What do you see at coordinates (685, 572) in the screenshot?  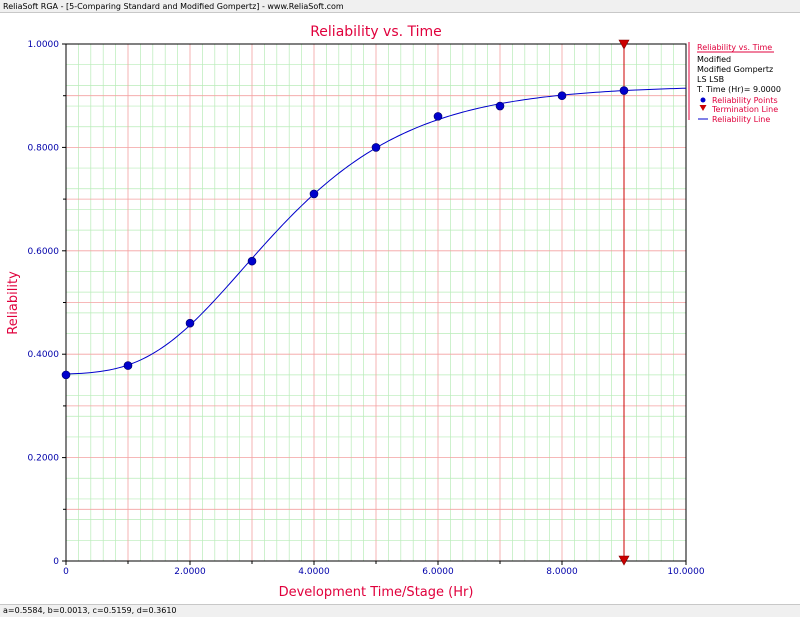 I see `x-tick-label: 10.0000` at bounding box center [685, 572].